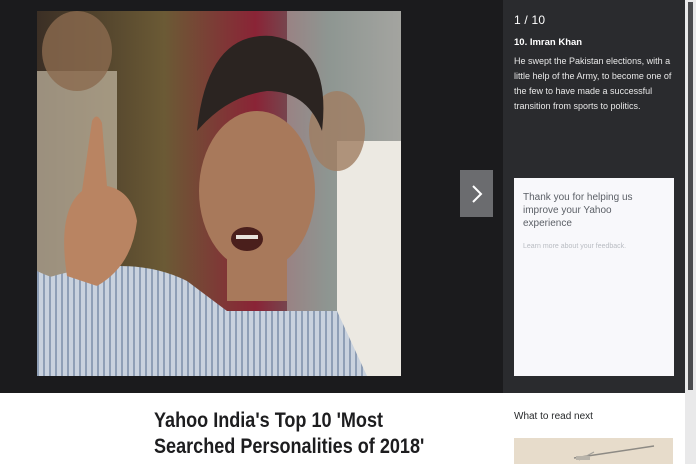 The width and height of the screenshot is (696, 464). What do you see at coordinates (530, 20) in the screenshot?
I see `slide-counter: 1 / 10` at bounding box center [530, 20].